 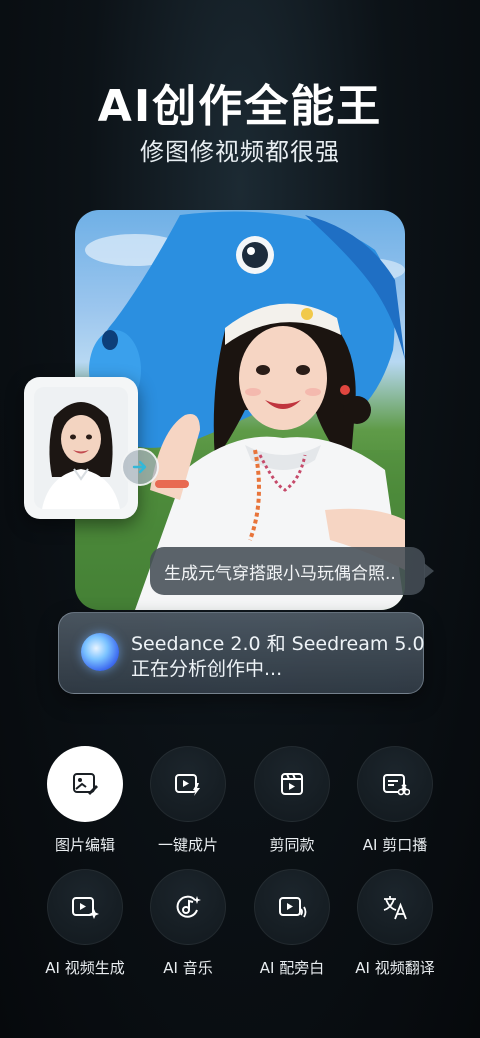 I want to click on translate-icon, so click(x=395, y=907).